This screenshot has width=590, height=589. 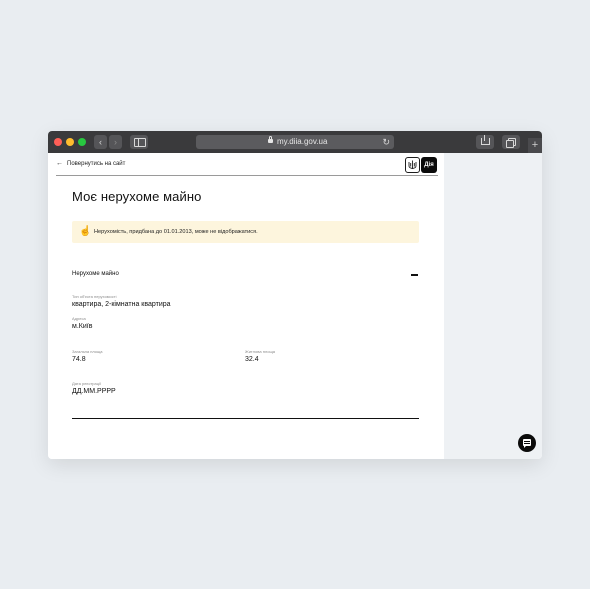 What do you see at coordinates (429, 165) in the screenshot?
I see `diia-logo: Дія` at bounding box center [429, 165].